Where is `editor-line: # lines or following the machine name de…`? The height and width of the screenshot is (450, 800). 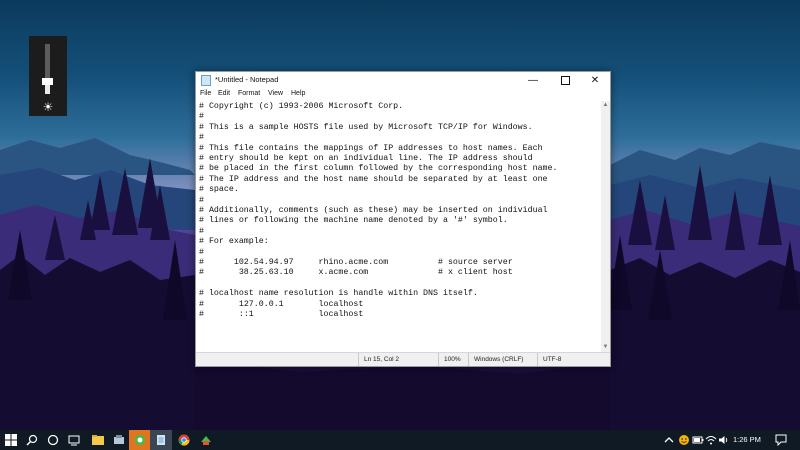 editor-line: # lines or following the machine name de… is located at coordinates (353, 221).